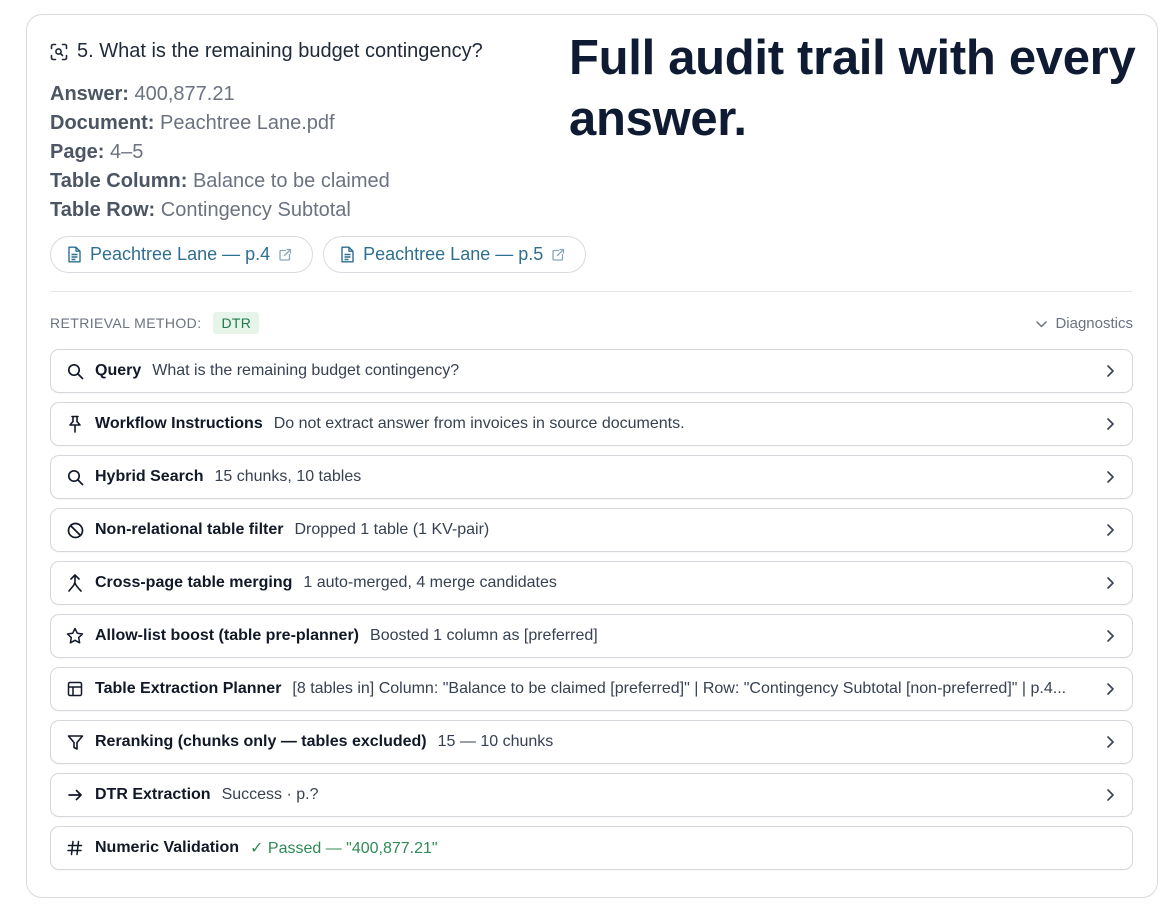  What do you see at coordinates (484, 635) in the screenshot?
I see `step-description: Boosted 1 column as [preferred]` at bounding box center [484, 635].